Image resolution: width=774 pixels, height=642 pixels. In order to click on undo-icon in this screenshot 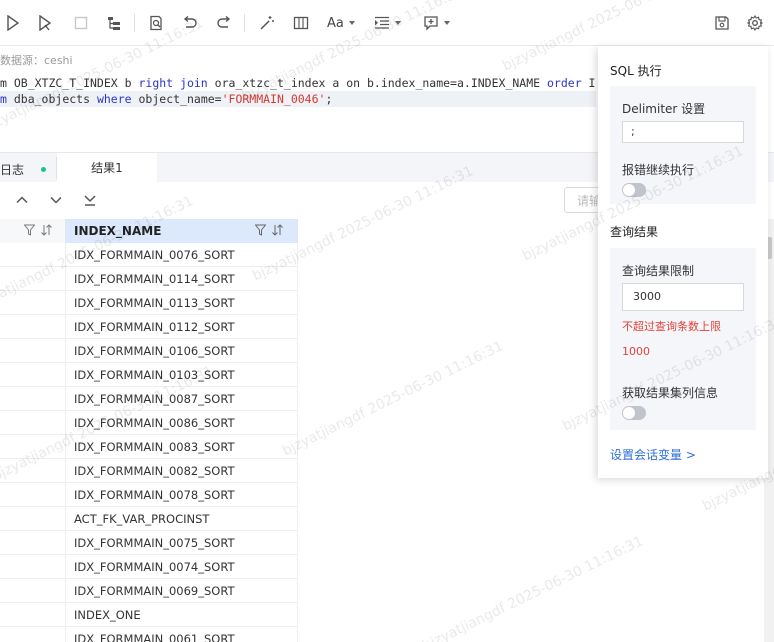, I will do `click(190, 22)`.